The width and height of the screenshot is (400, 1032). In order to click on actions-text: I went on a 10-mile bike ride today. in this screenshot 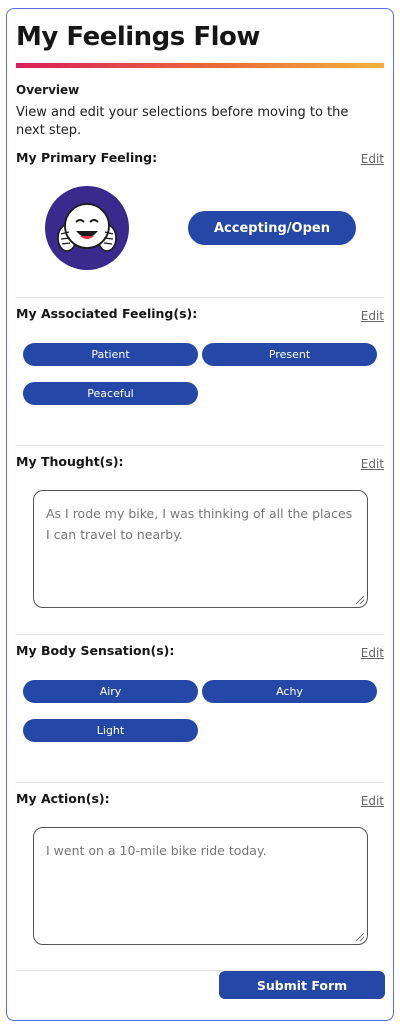, I will do `click(156, 850)`.